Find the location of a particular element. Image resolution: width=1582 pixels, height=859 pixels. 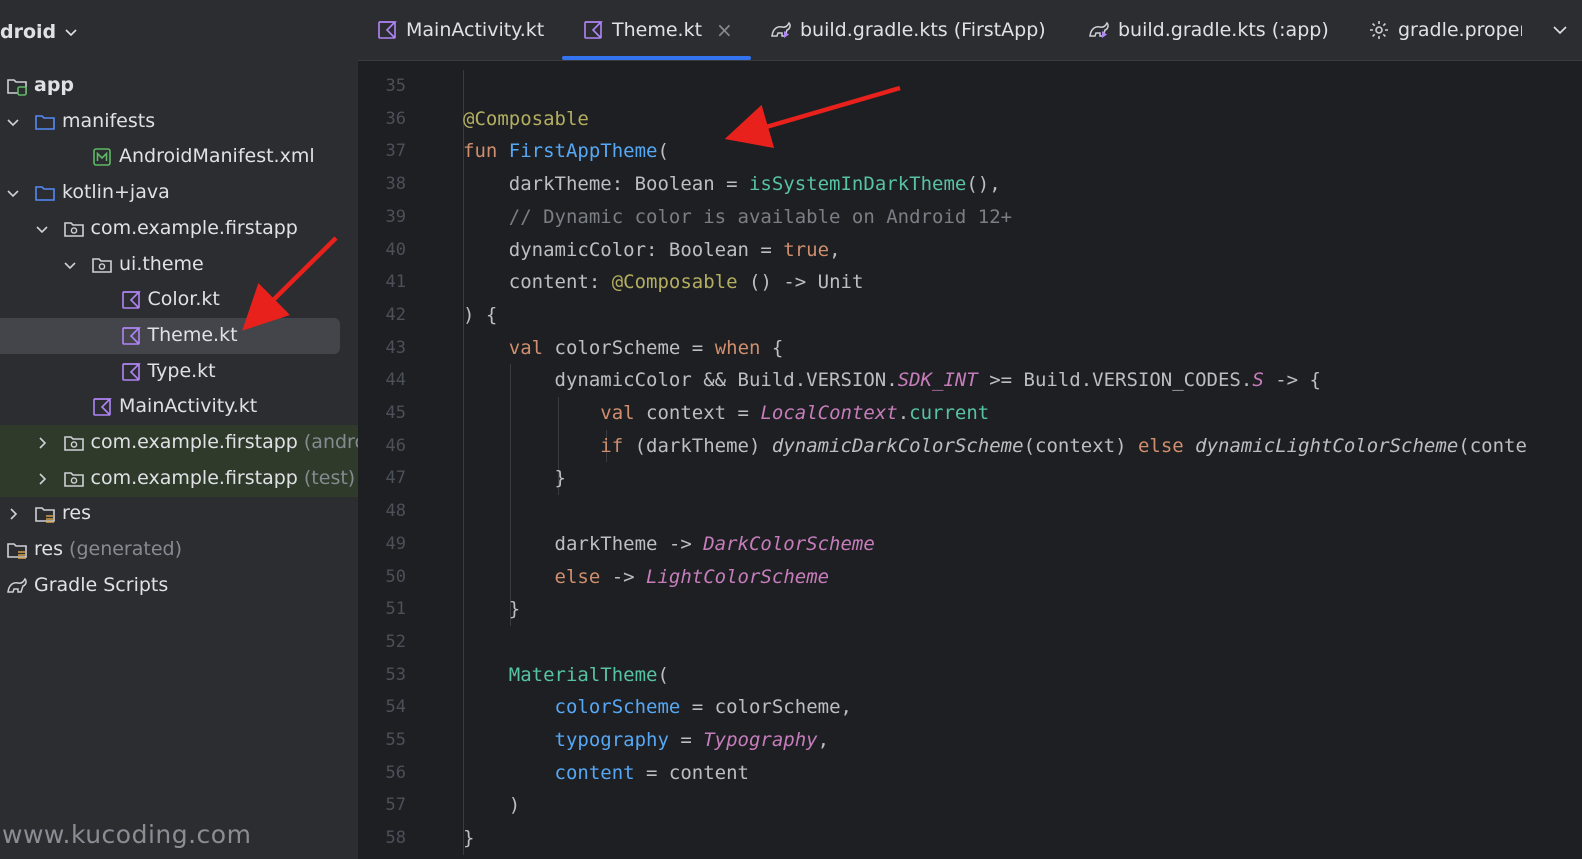

tab-build-gradle-kts-firstapp-: build.gradle.kts (FirstApp) is located at coordinates (908, 30).